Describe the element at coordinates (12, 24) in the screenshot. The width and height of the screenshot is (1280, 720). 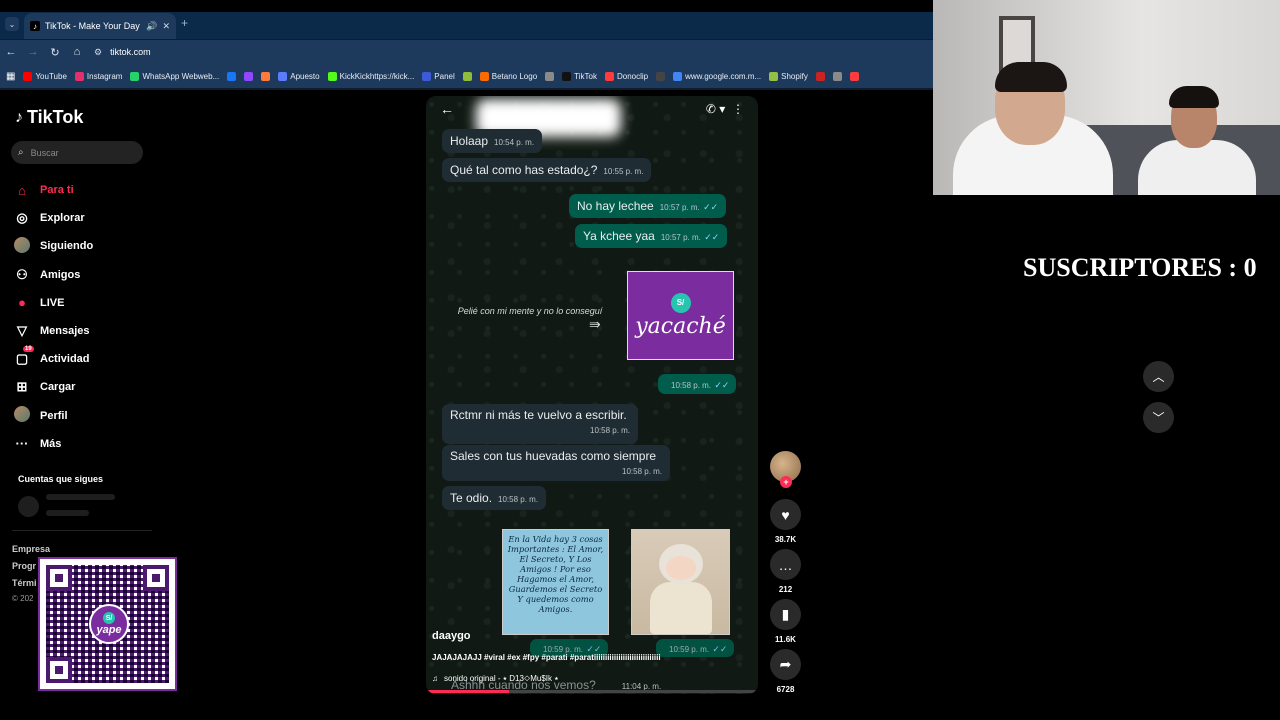
I see `tab-list-button: ⌄` at that location.